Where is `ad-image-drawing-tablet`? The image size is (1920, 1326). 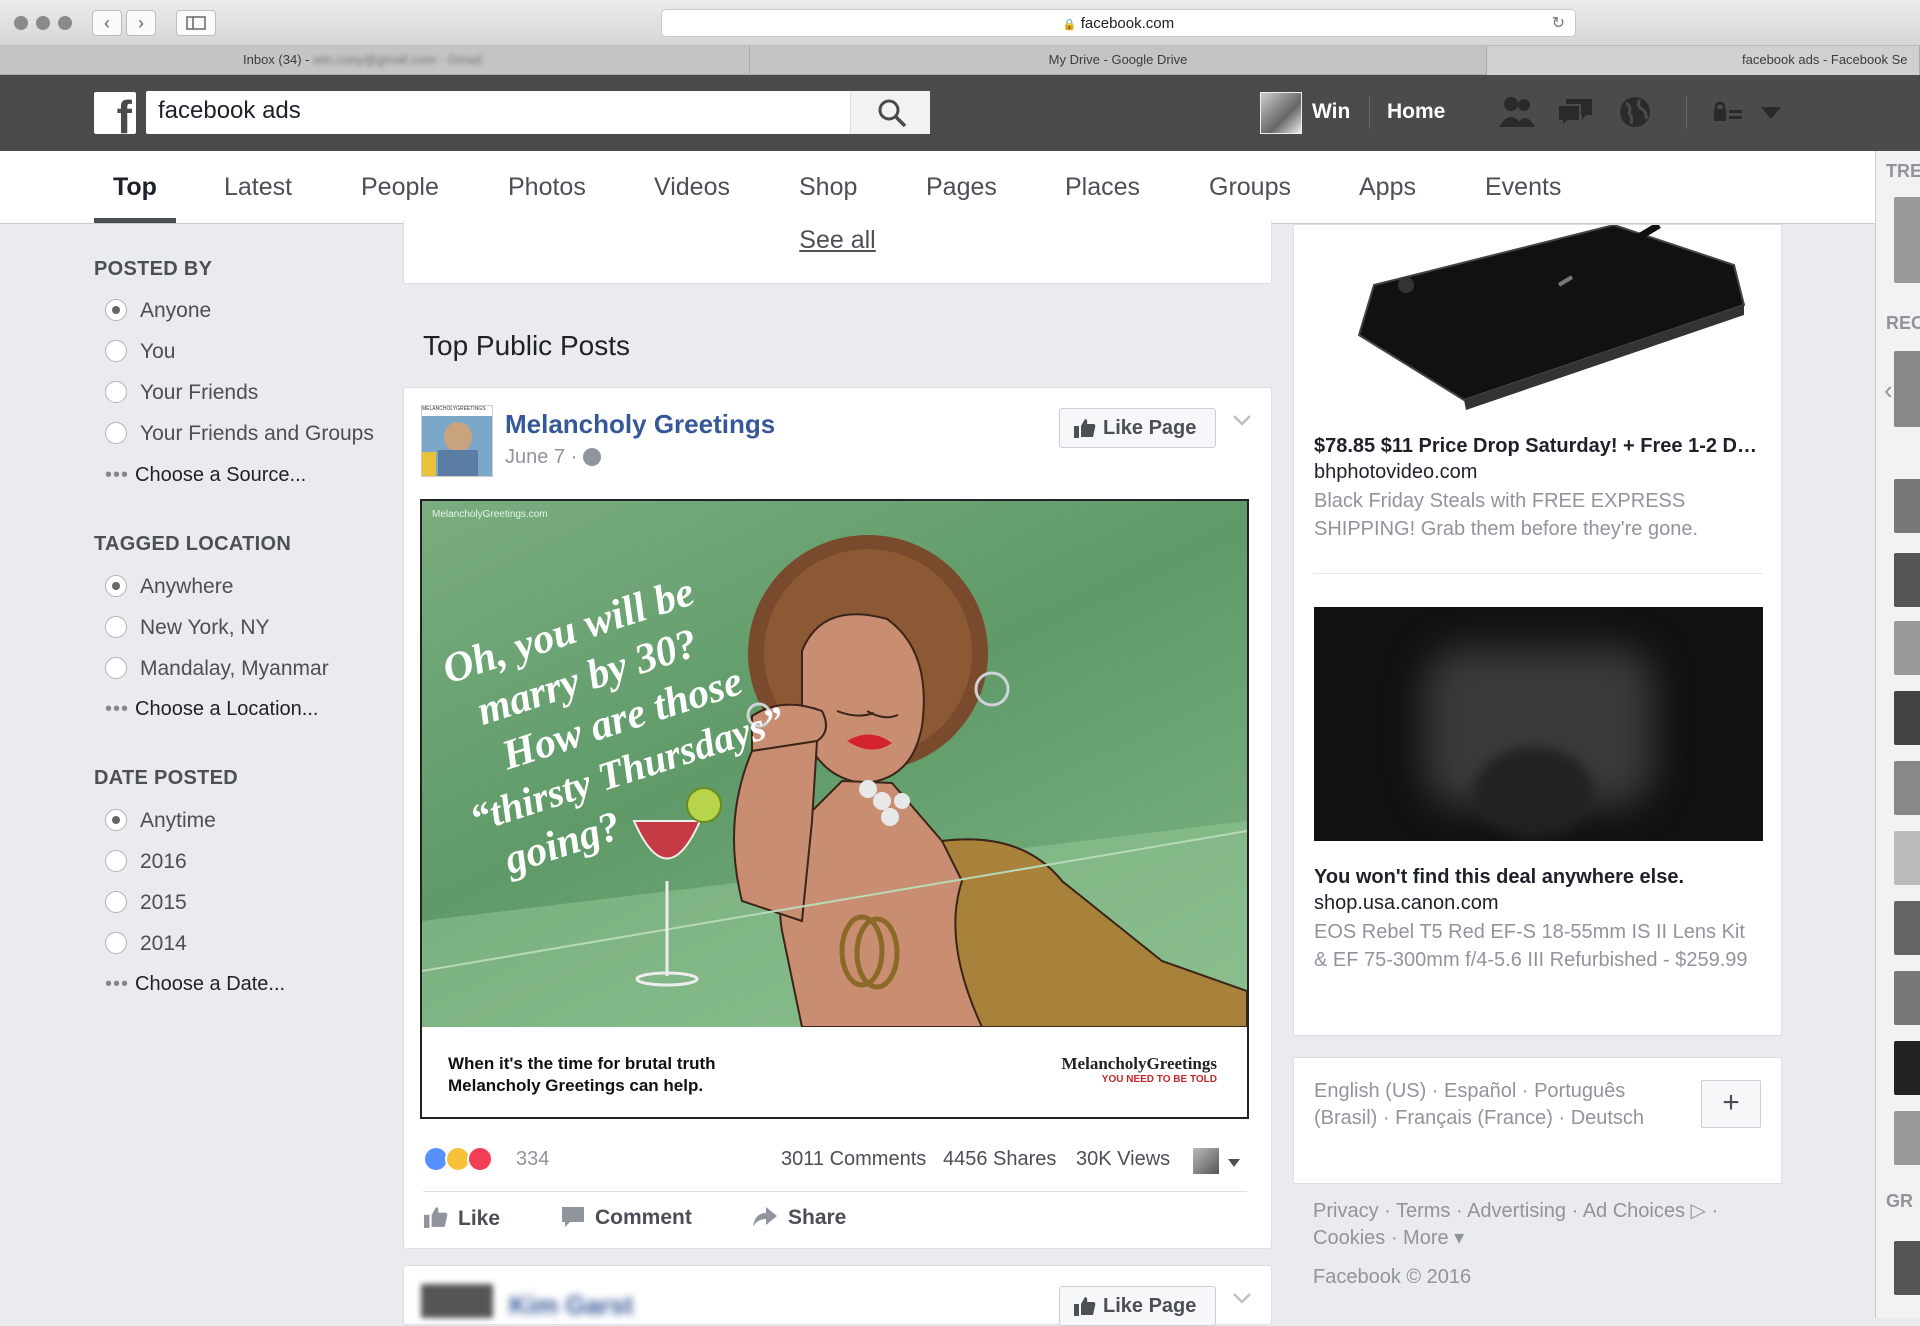
ad-image-drawing-tablet is located at coordinates (1538, 320).